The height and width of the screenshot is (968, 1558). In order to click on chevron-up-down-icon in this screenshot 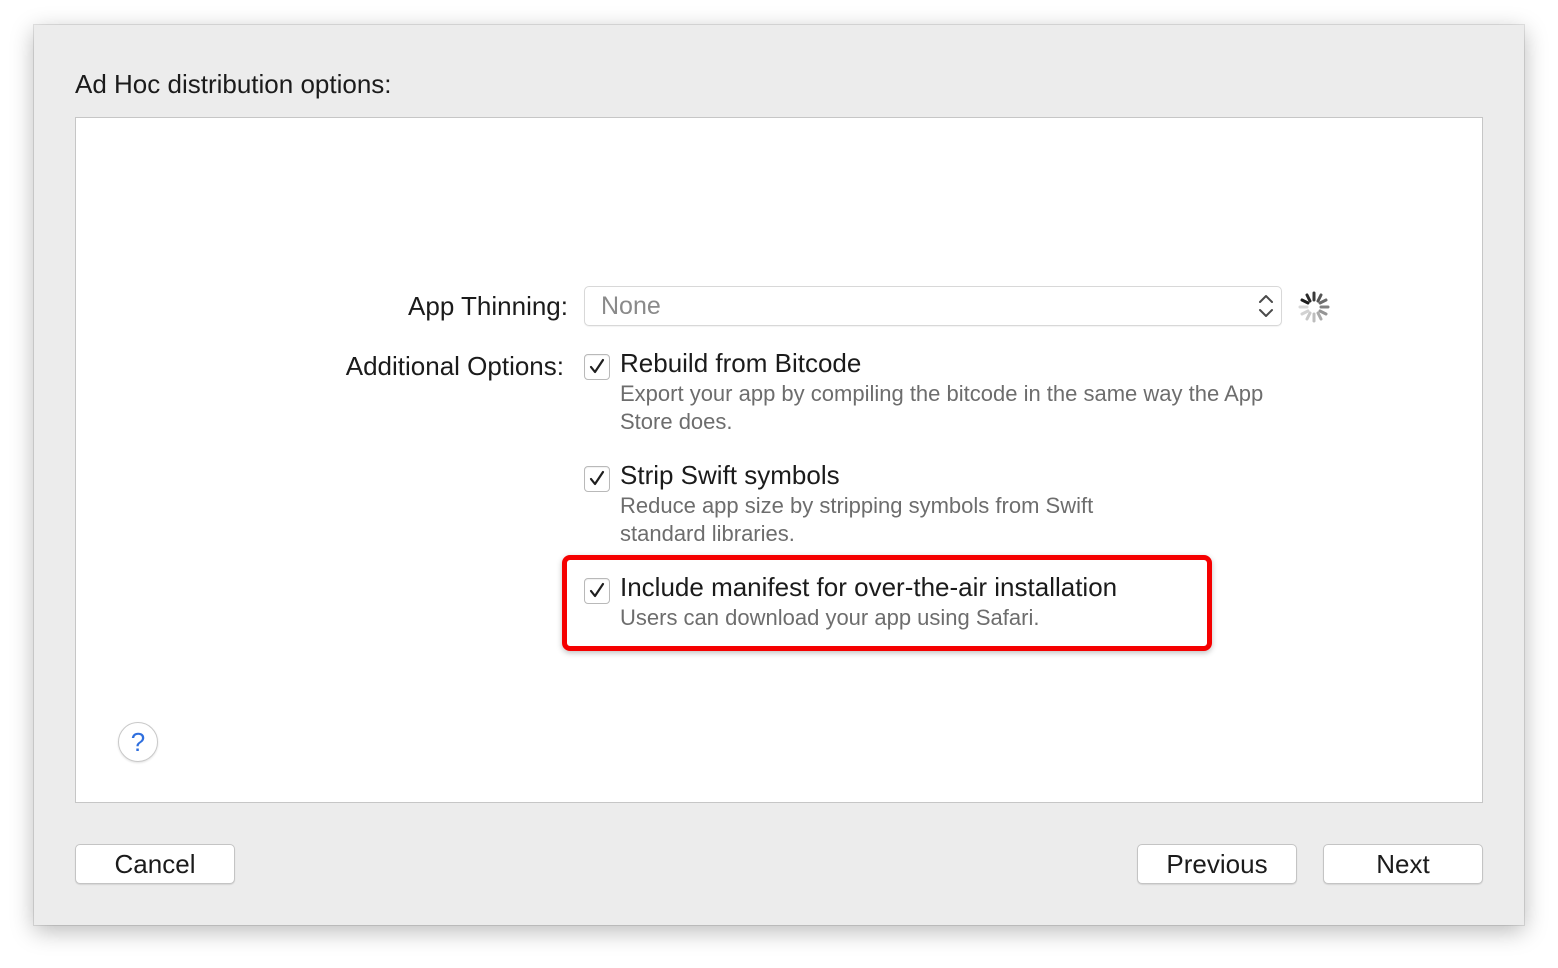, I will do `click(1266, 306)`.